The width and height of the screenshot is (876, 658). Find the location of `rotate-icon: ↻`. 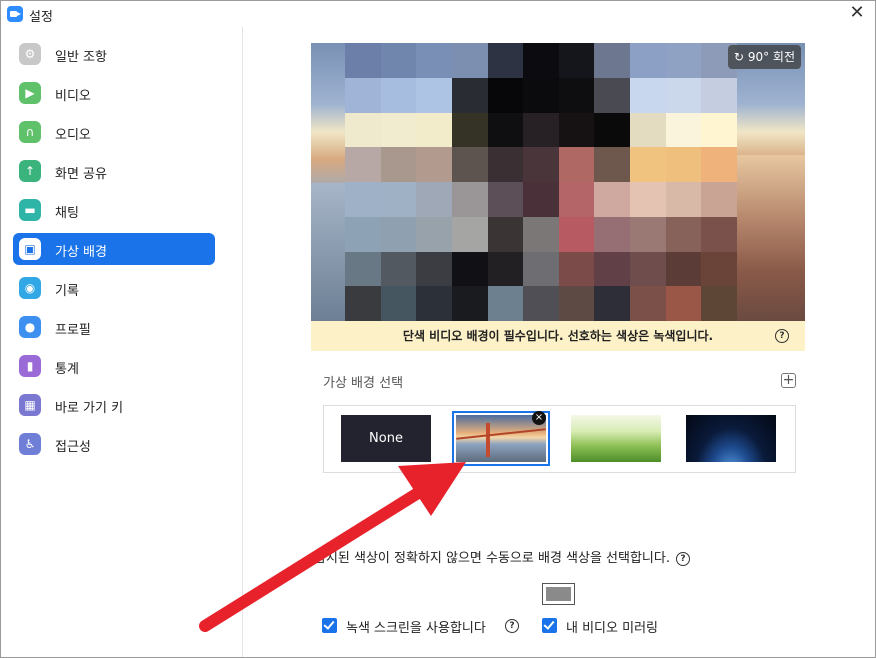

rotate-icon: ↻ is located at coordinates (738, 57).